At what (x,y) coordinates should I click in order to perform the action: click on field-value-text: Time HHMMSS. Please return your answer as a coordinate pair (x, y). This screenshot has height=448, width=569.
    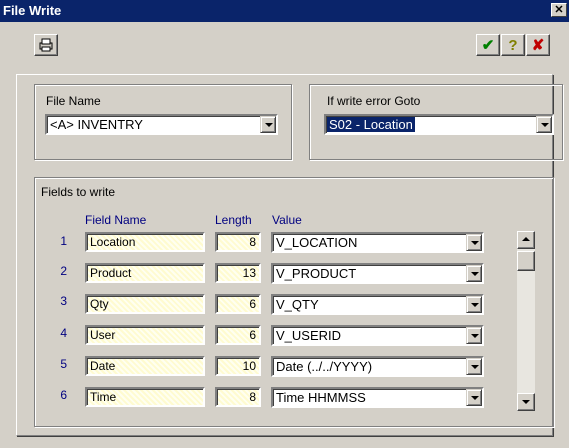
    Looking at the image, I should click on (321, 397).